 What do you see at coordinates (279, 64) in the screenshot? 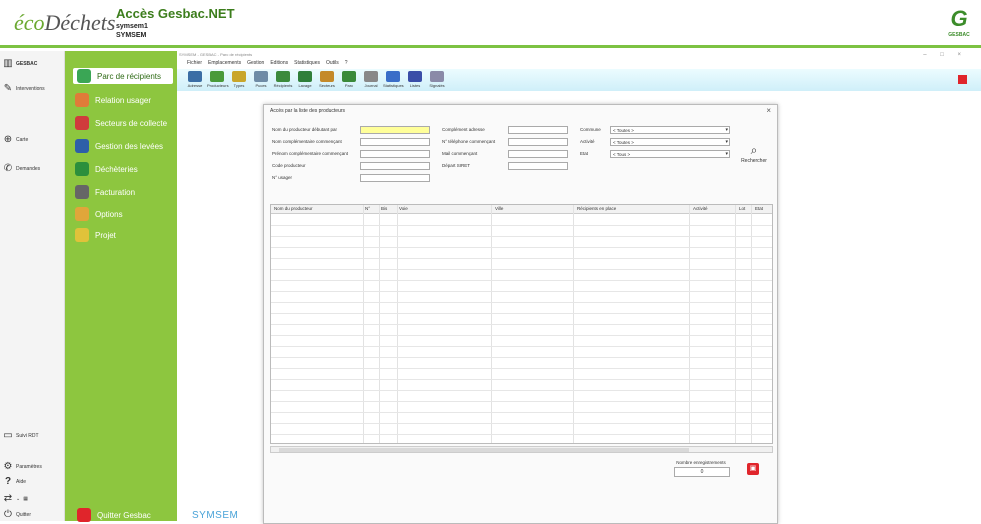
I see `menu-editions: Editions` at bounding box center [279, 64].